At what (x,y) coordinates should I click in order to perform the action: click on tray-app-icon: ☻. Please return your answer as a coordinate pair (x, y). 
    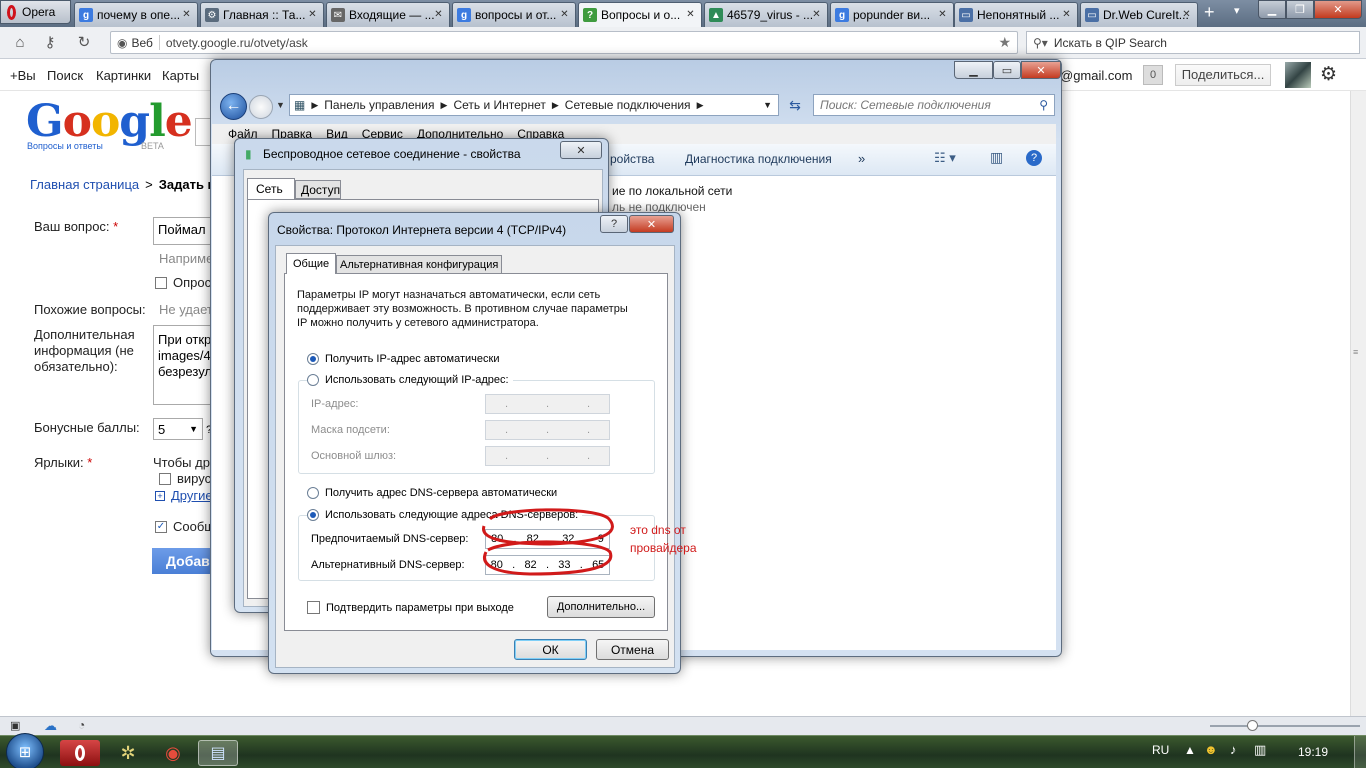
    Looking at the image, I should click on (1211, 749).